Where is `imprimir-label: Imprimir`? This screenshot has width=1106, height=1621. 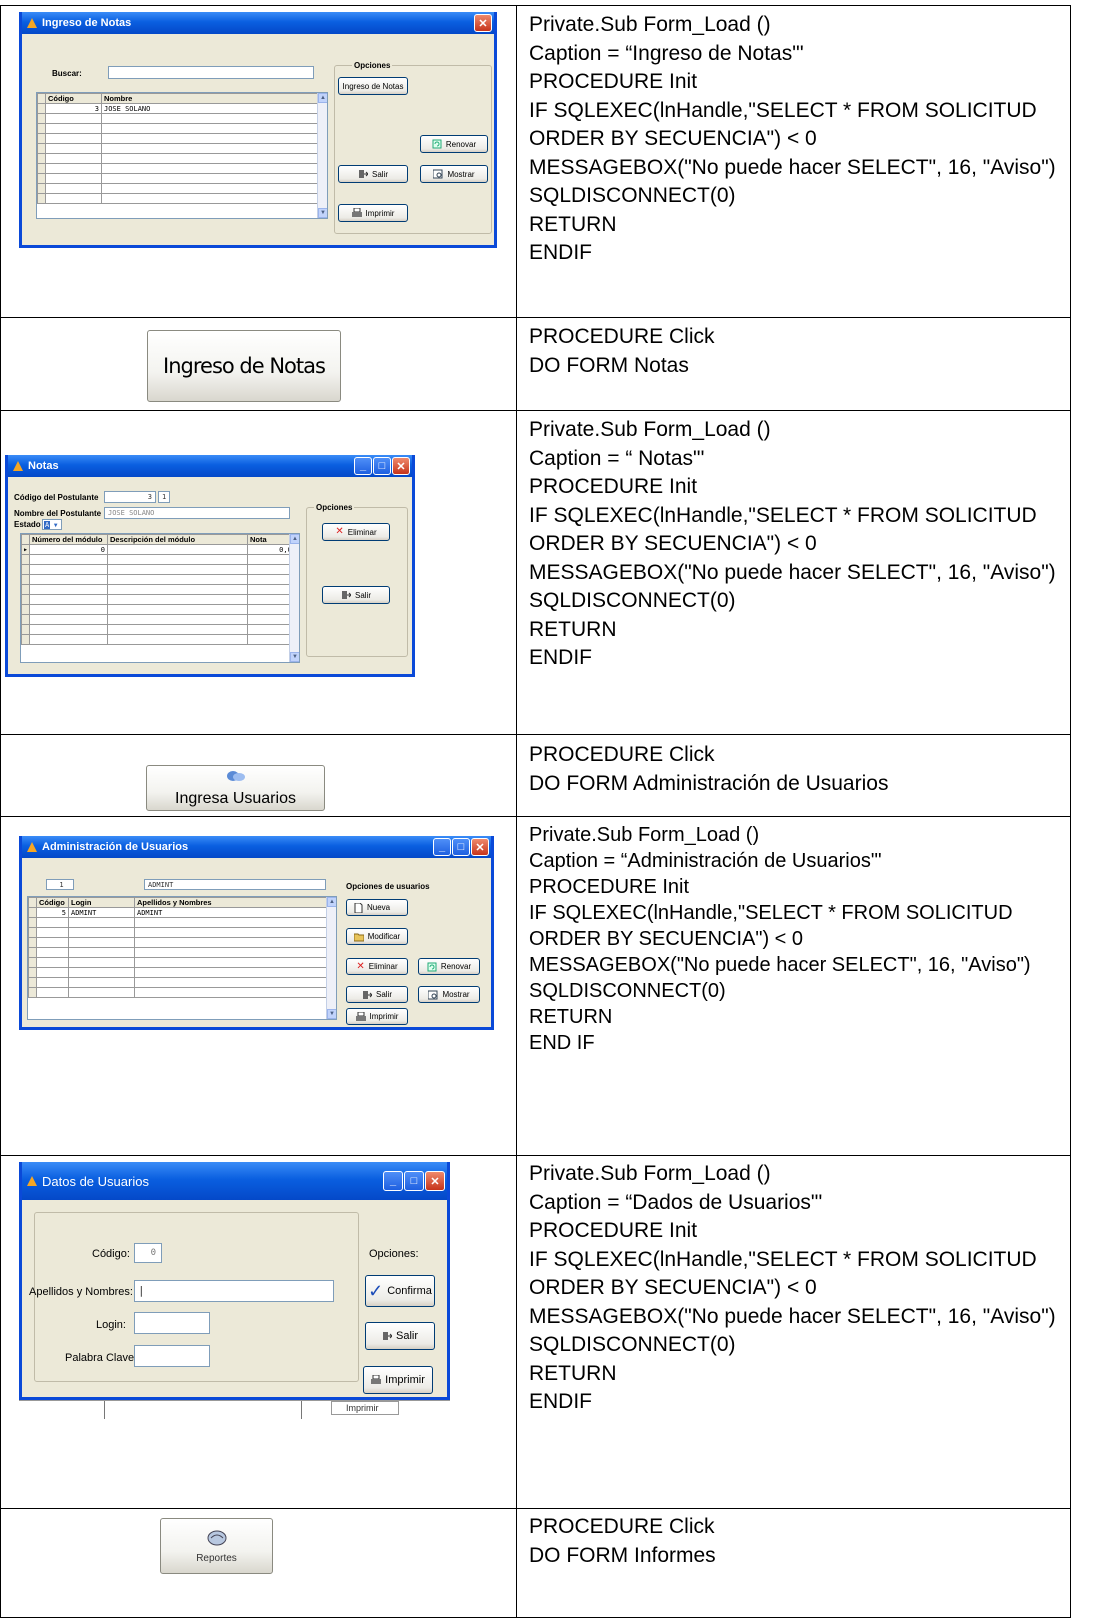
imprimir-label: Imprimir is located at coordinates (384, 1016).